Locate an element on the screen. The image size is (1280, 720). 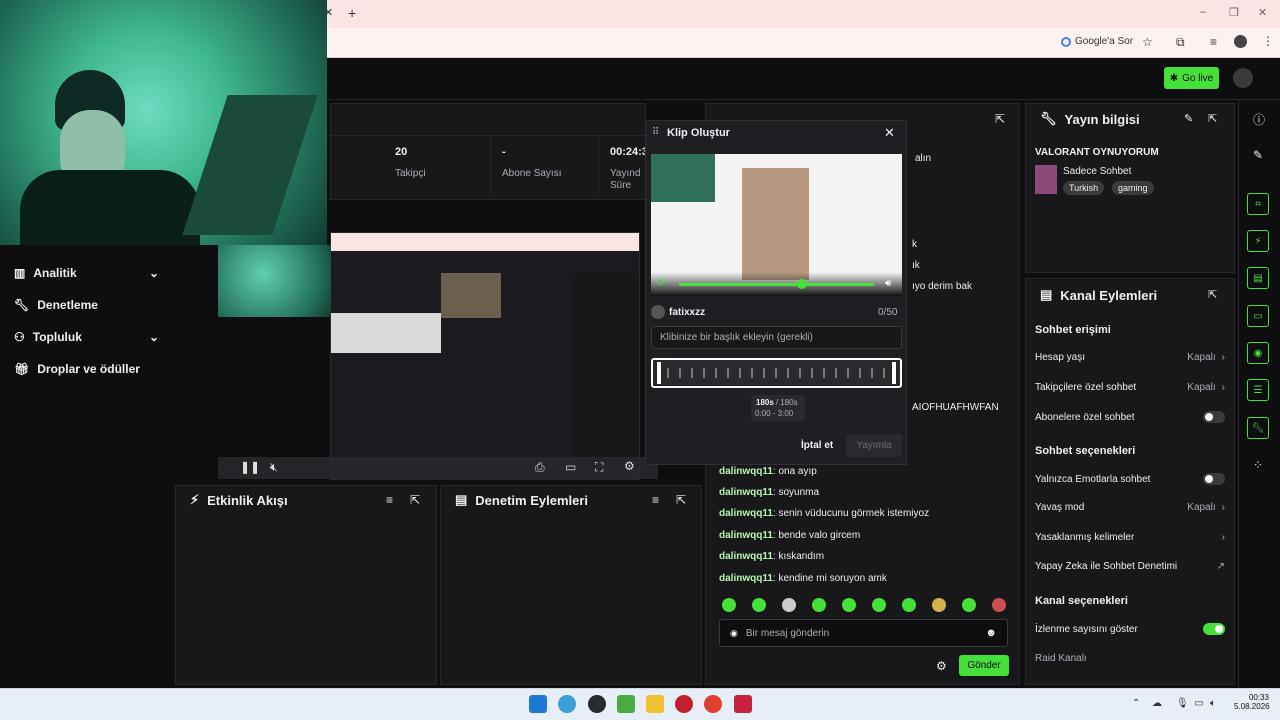
mic-icon: 🎙︎ is located at coordinates (1182, 703).